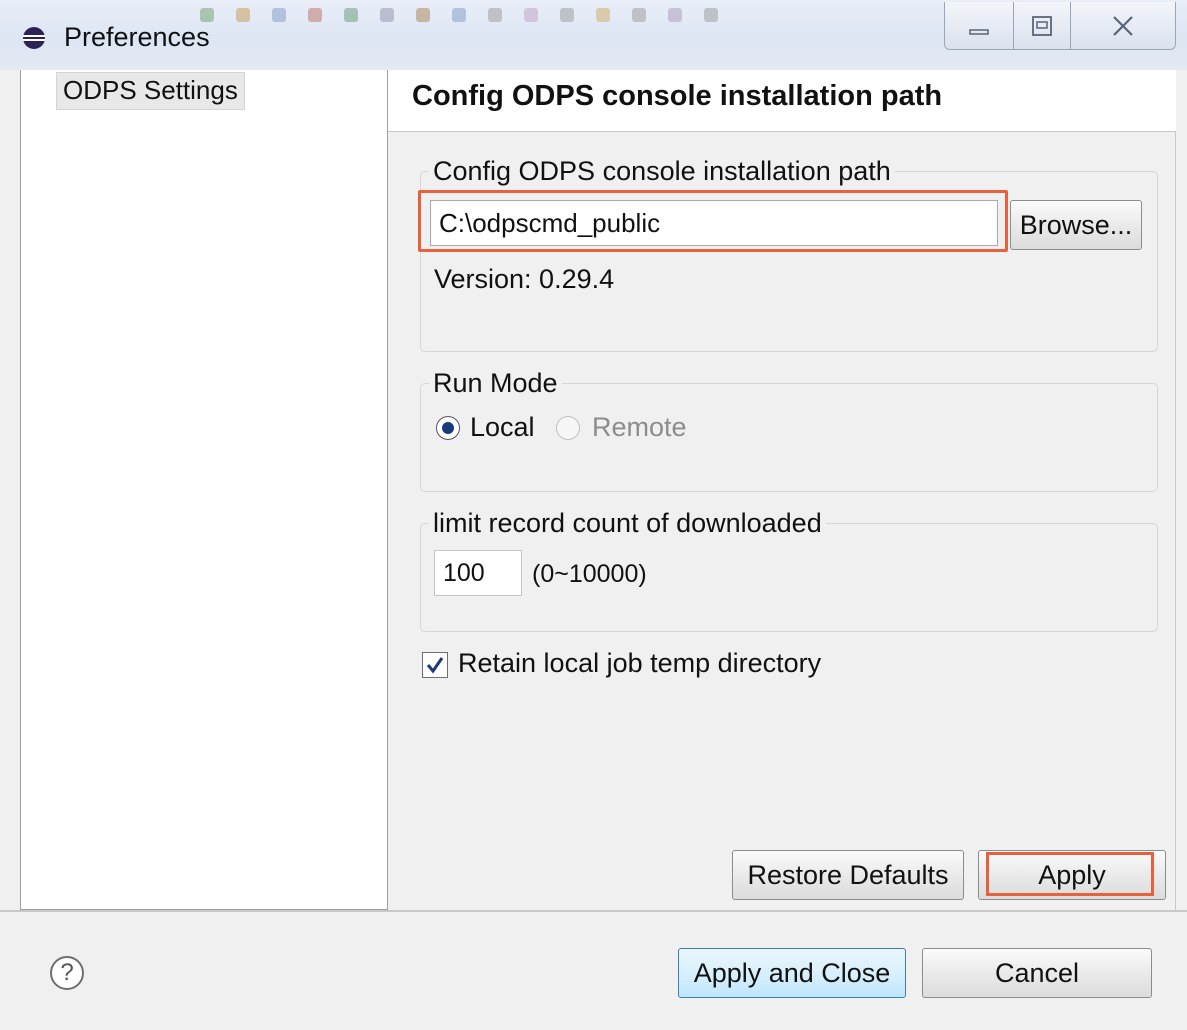 The height and width of the screenshot is (1030, 1187). I want to click on maximize-button, so click(1042, 25).